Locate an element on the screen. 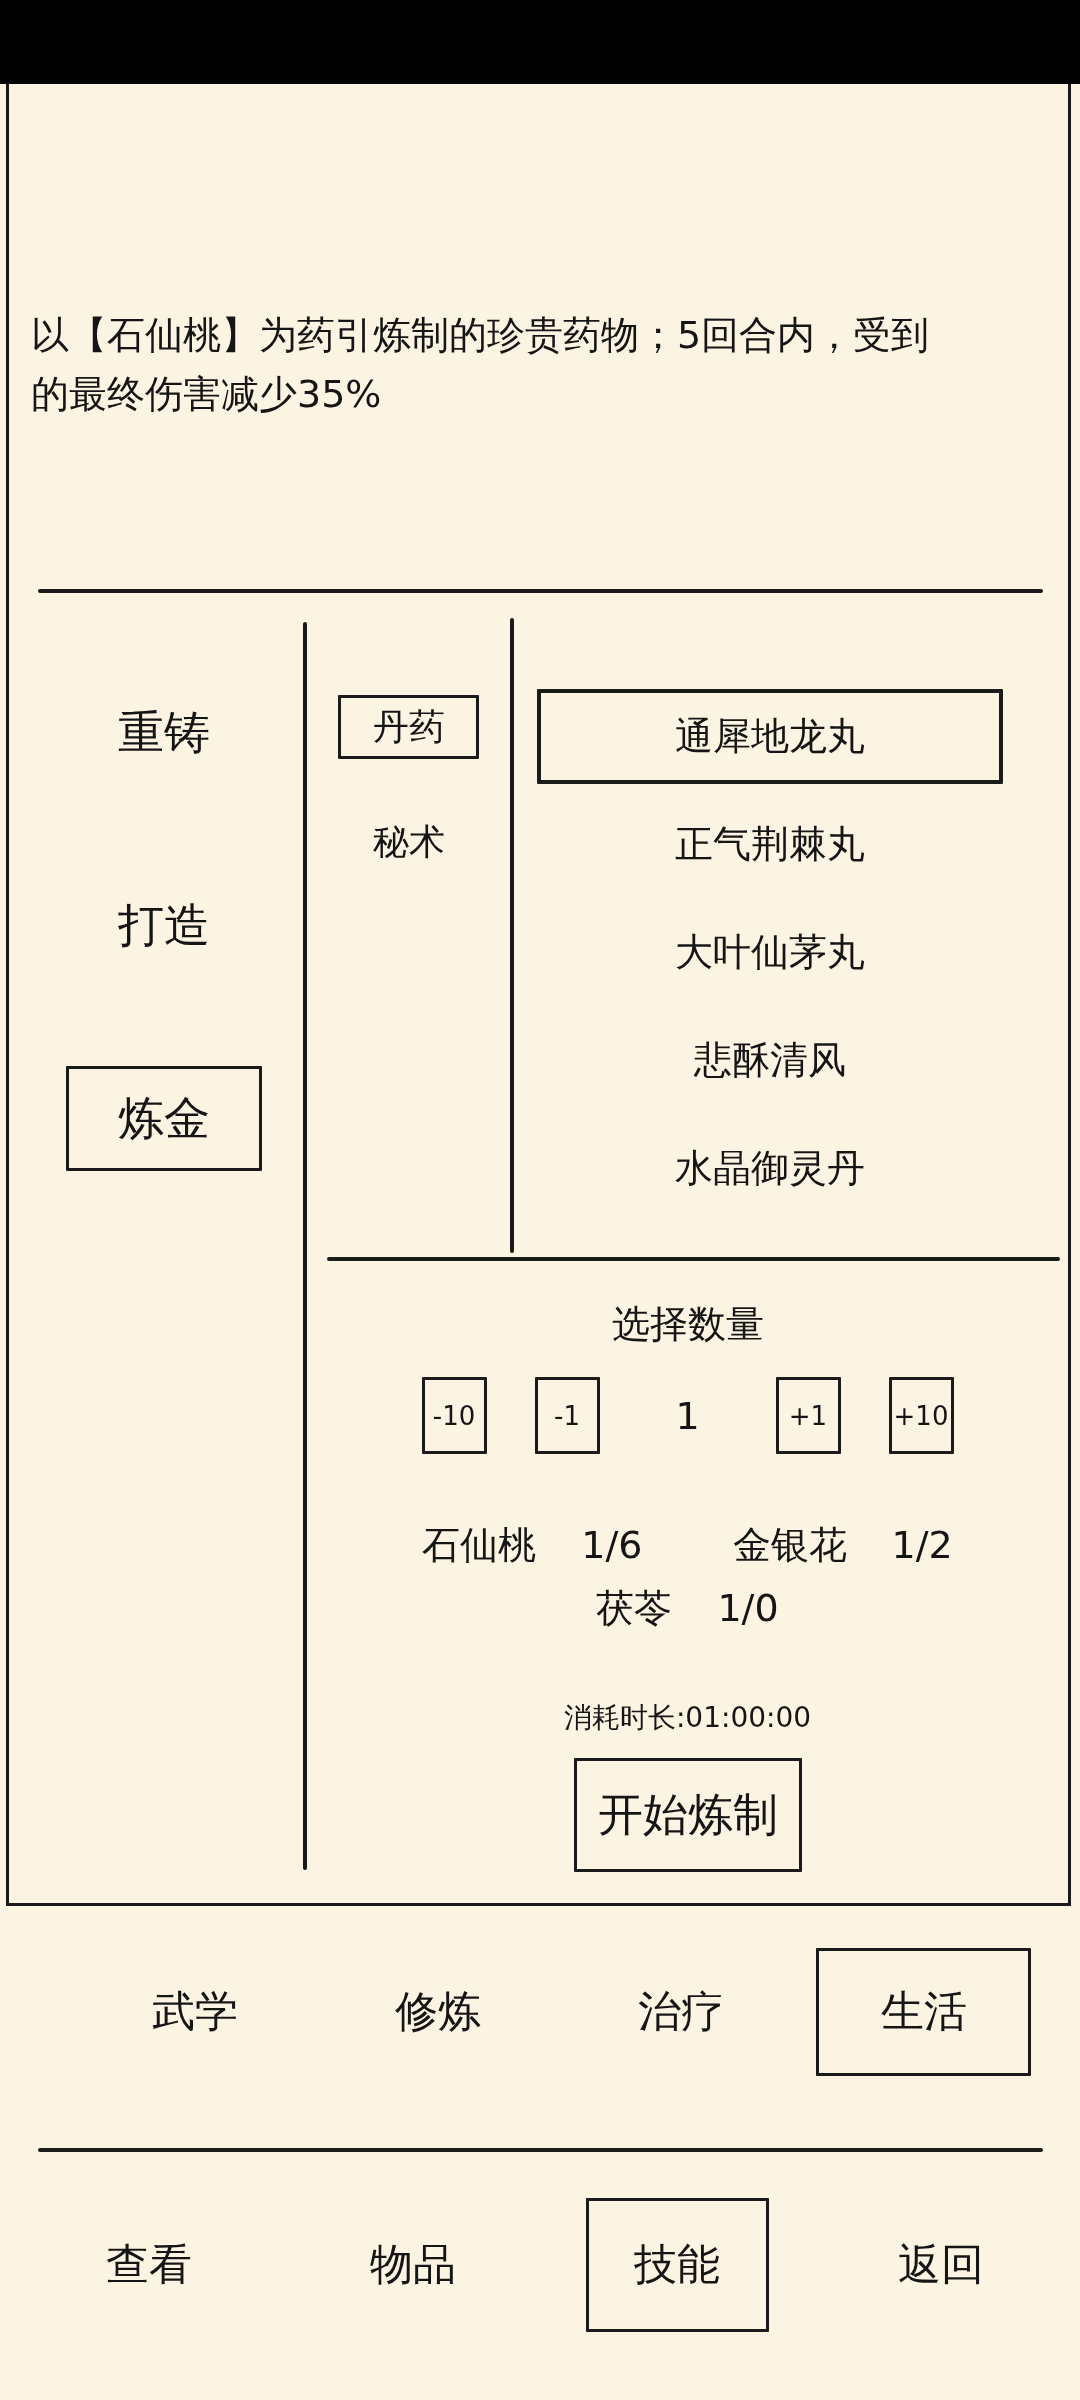 The image size is (1080, 2400). craft-tab: 打造 is located at coordinates (164, 925).